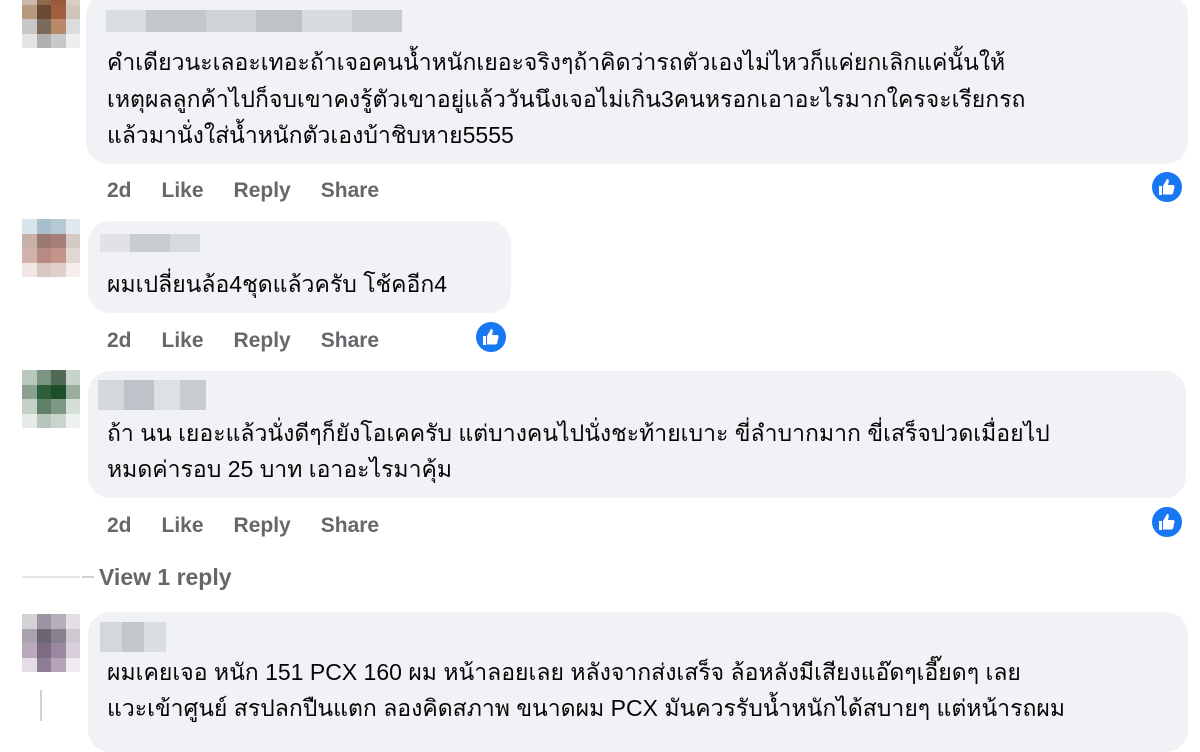  I want to click on comment-text-line: ผมเปลี่ยนล้อ4ชุดแล้วครับ โช้คอีก4, so click(277, 284).